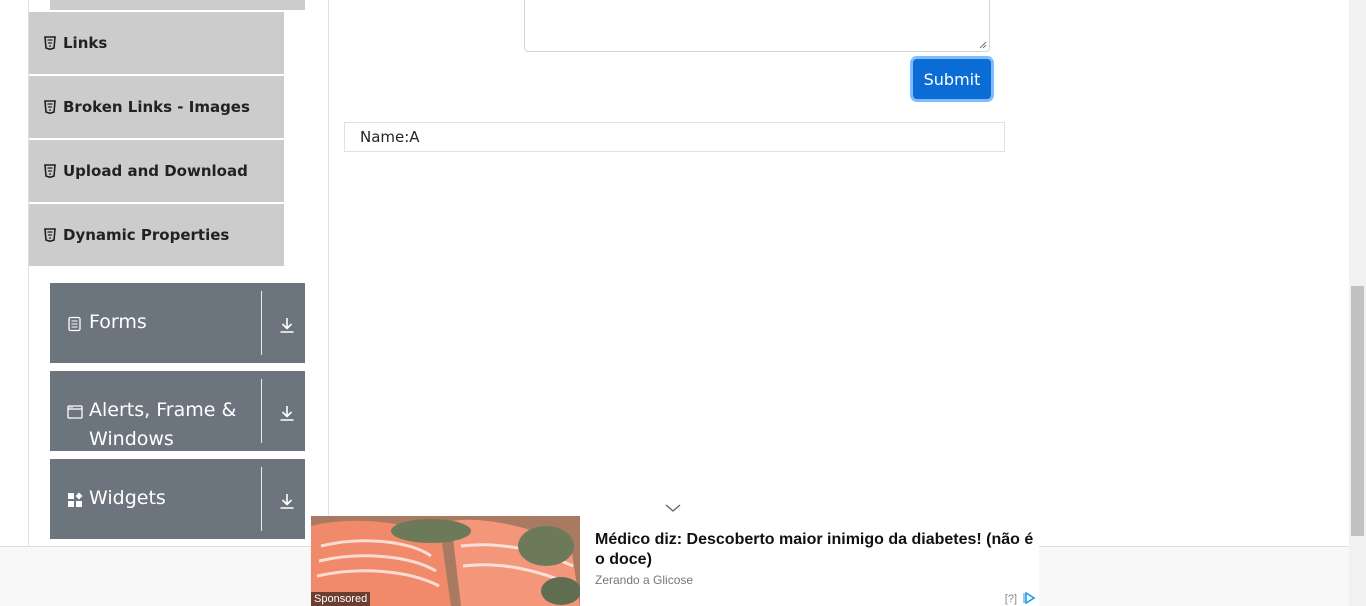 The image size is (1366, 606). I want to click on sidebar-item-links: Links, so click(156, 43).